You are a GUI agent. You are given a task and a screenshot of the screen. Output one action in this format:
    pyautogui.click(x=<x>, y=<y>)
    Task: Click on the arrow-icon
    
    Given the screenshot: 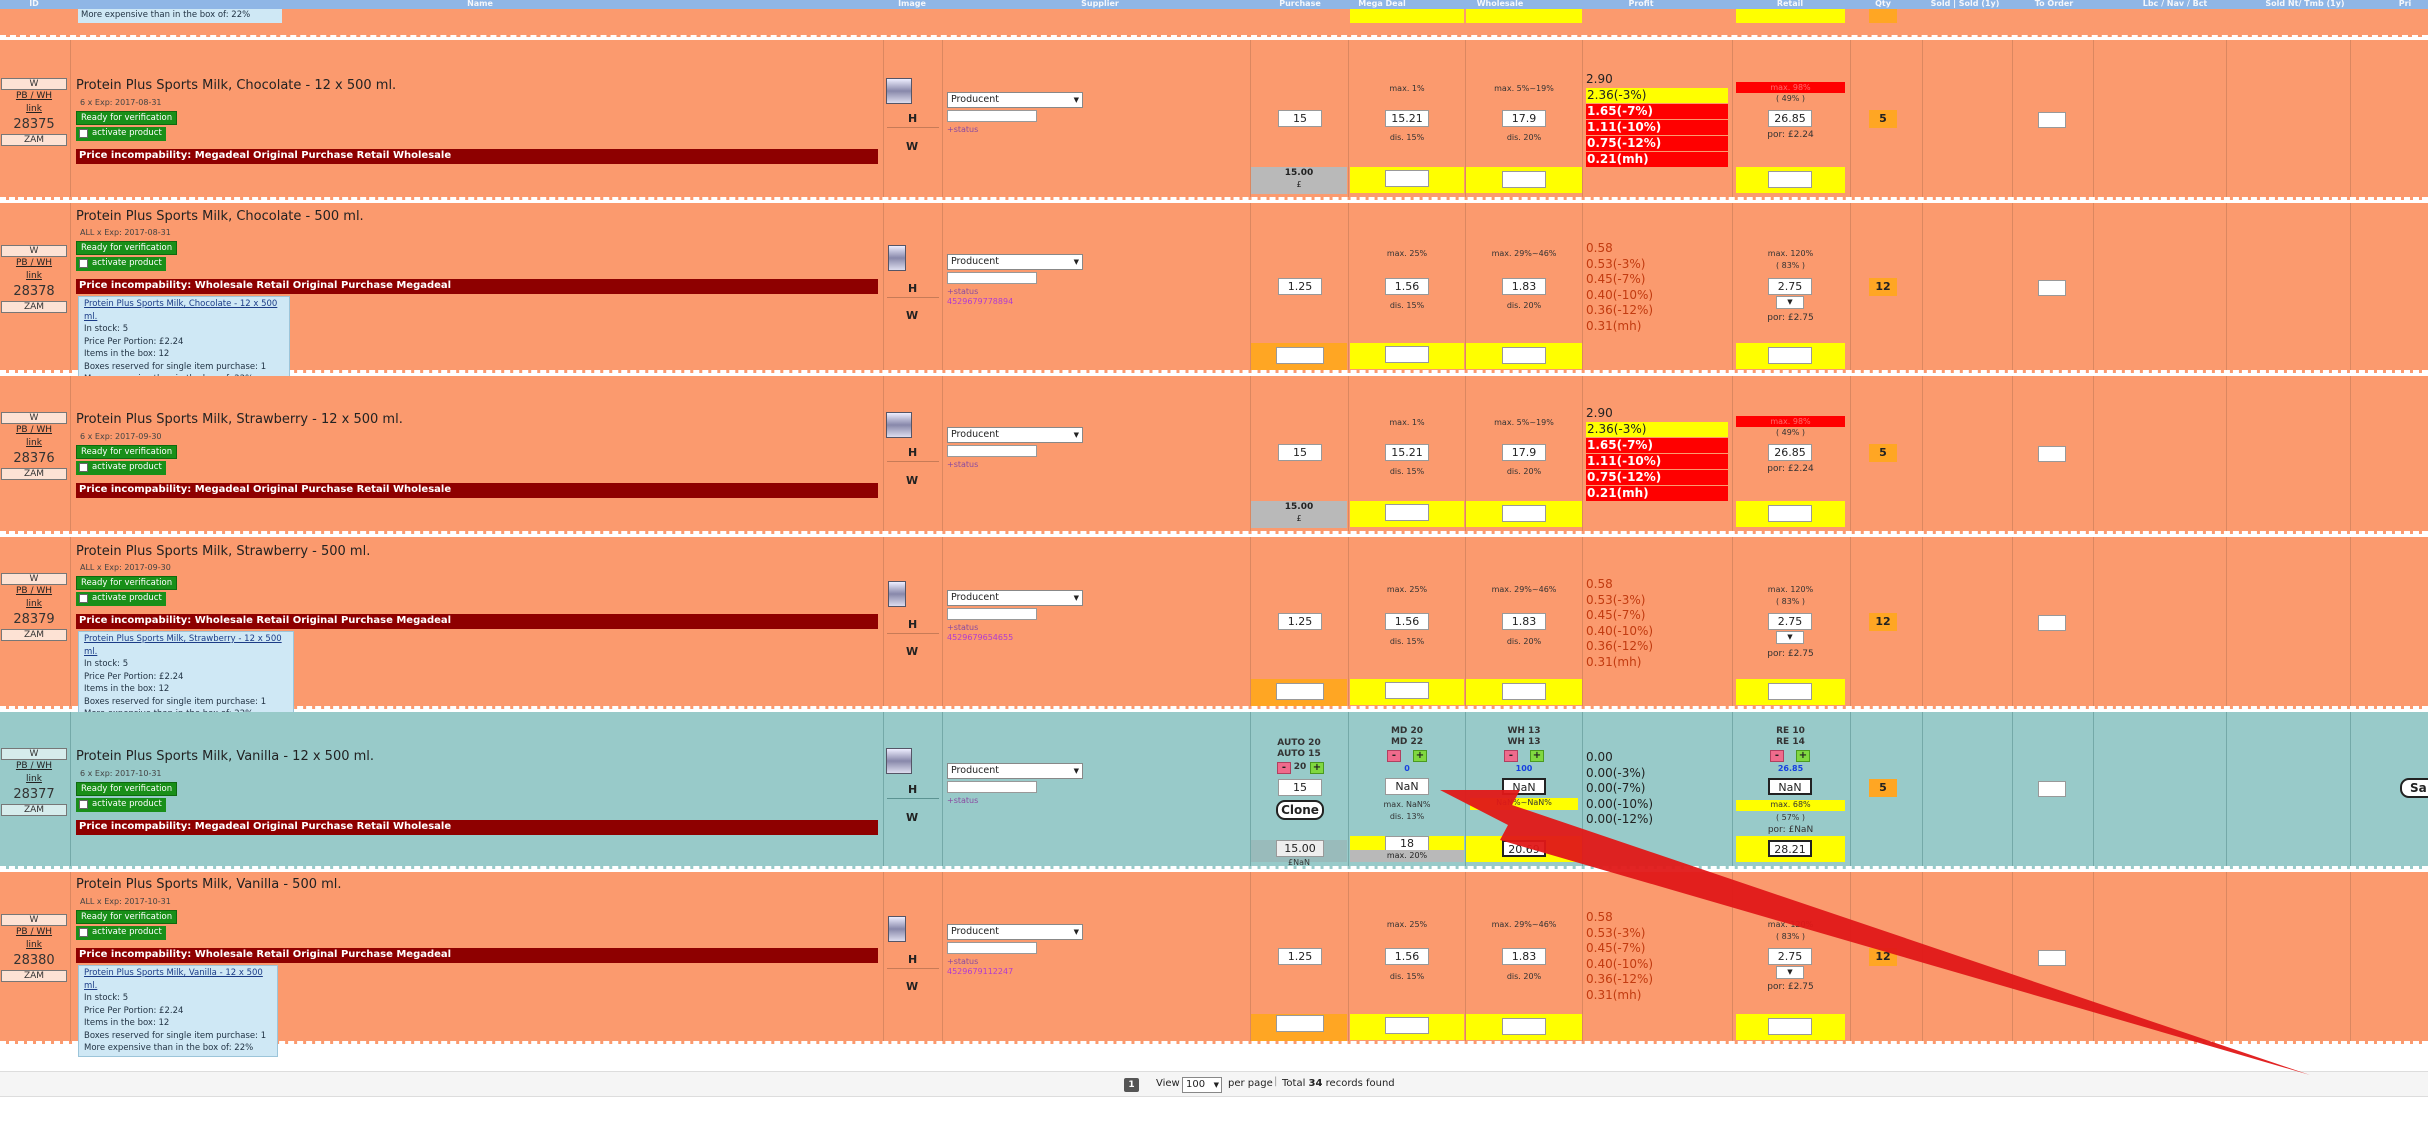 What is the action you would take?
    pyautogui.click(x=1875, y=932)
    